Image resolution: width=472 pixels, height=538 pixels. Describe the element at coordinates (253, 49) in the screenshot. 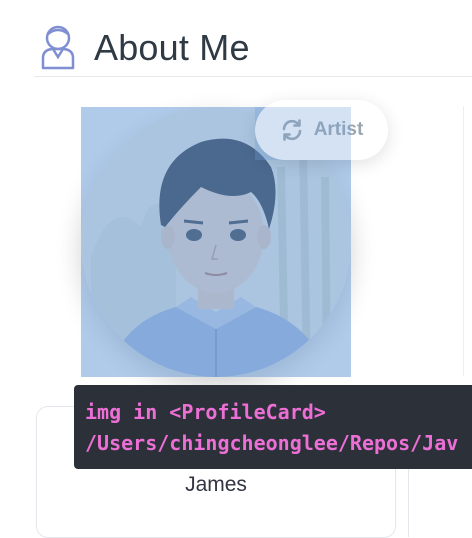

I see `section-header: About Me` at that location.